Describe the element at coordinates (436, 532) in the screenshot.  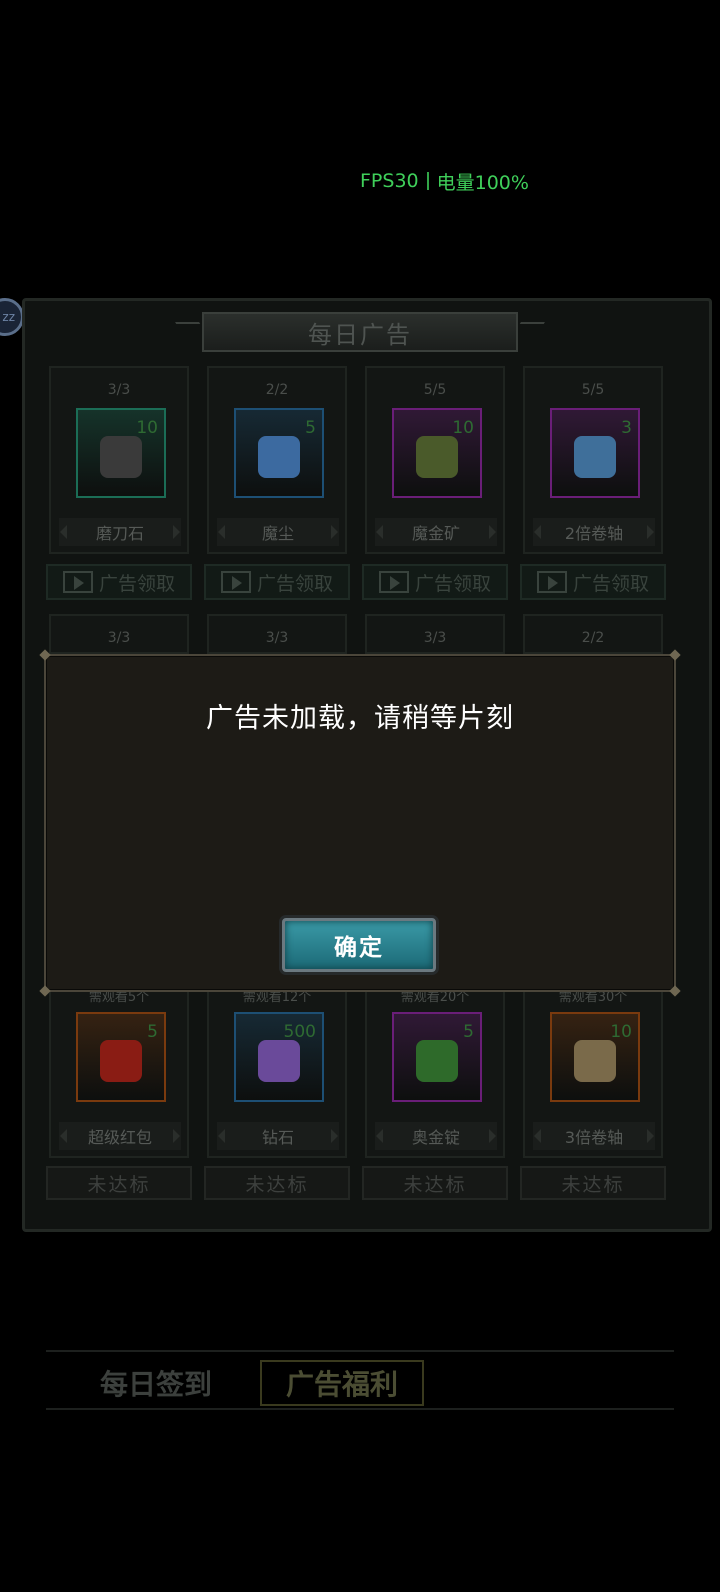
I see `item-name: 魔金矿` at that location.